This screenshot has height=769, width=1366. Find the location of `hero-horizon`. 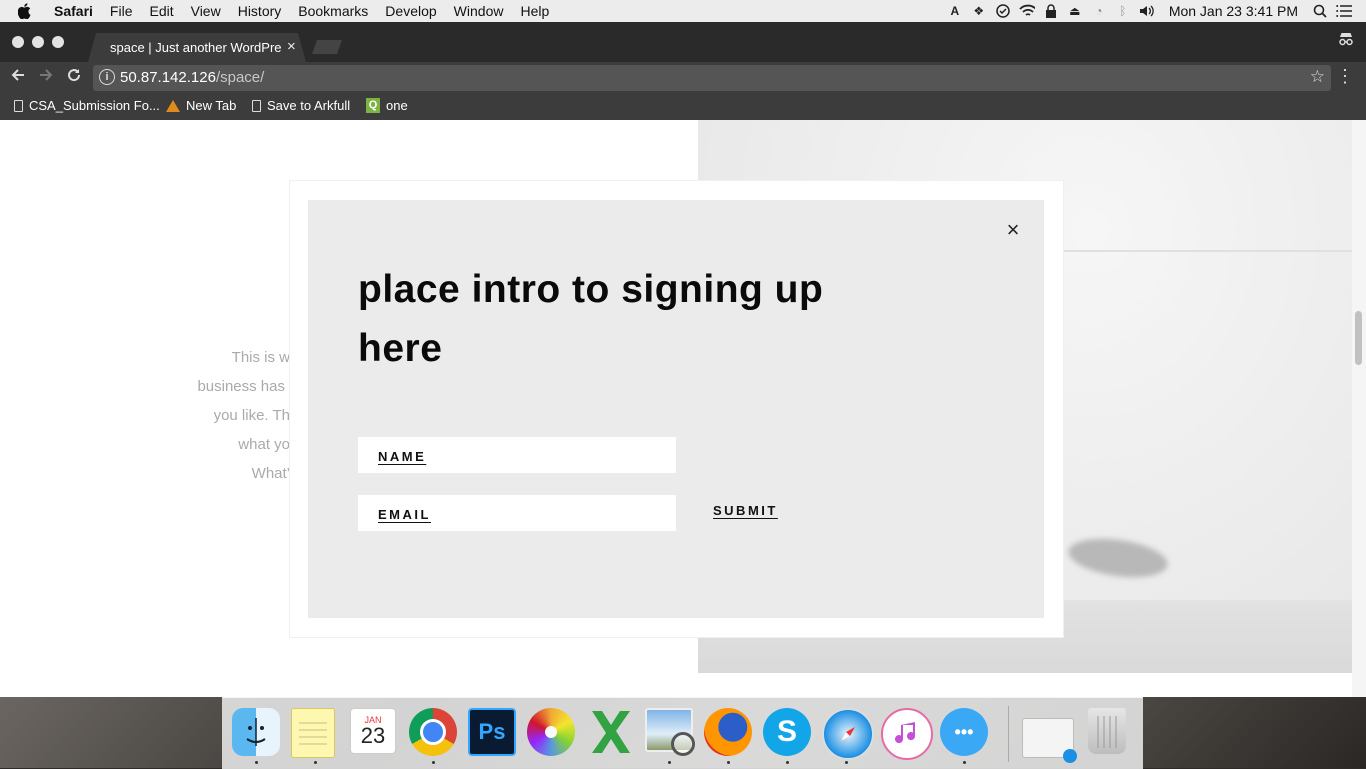

hero-horizon is located at coordinates (1205, 251).